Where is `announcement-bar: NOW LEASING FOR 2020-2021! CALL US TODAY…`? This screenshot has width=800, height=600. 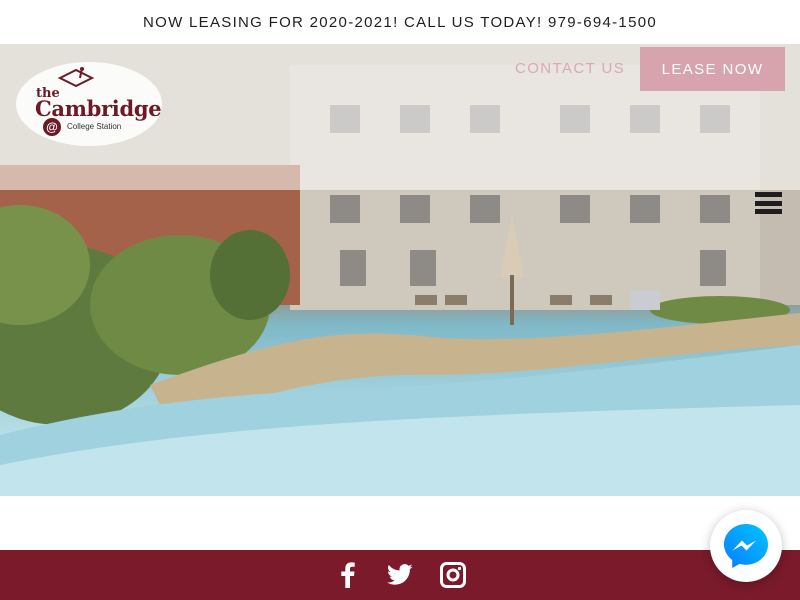
announcement-bar: NOW LEASING FOR 2020-2021! CALL US TODAY… is located at coordinates (400, 22).